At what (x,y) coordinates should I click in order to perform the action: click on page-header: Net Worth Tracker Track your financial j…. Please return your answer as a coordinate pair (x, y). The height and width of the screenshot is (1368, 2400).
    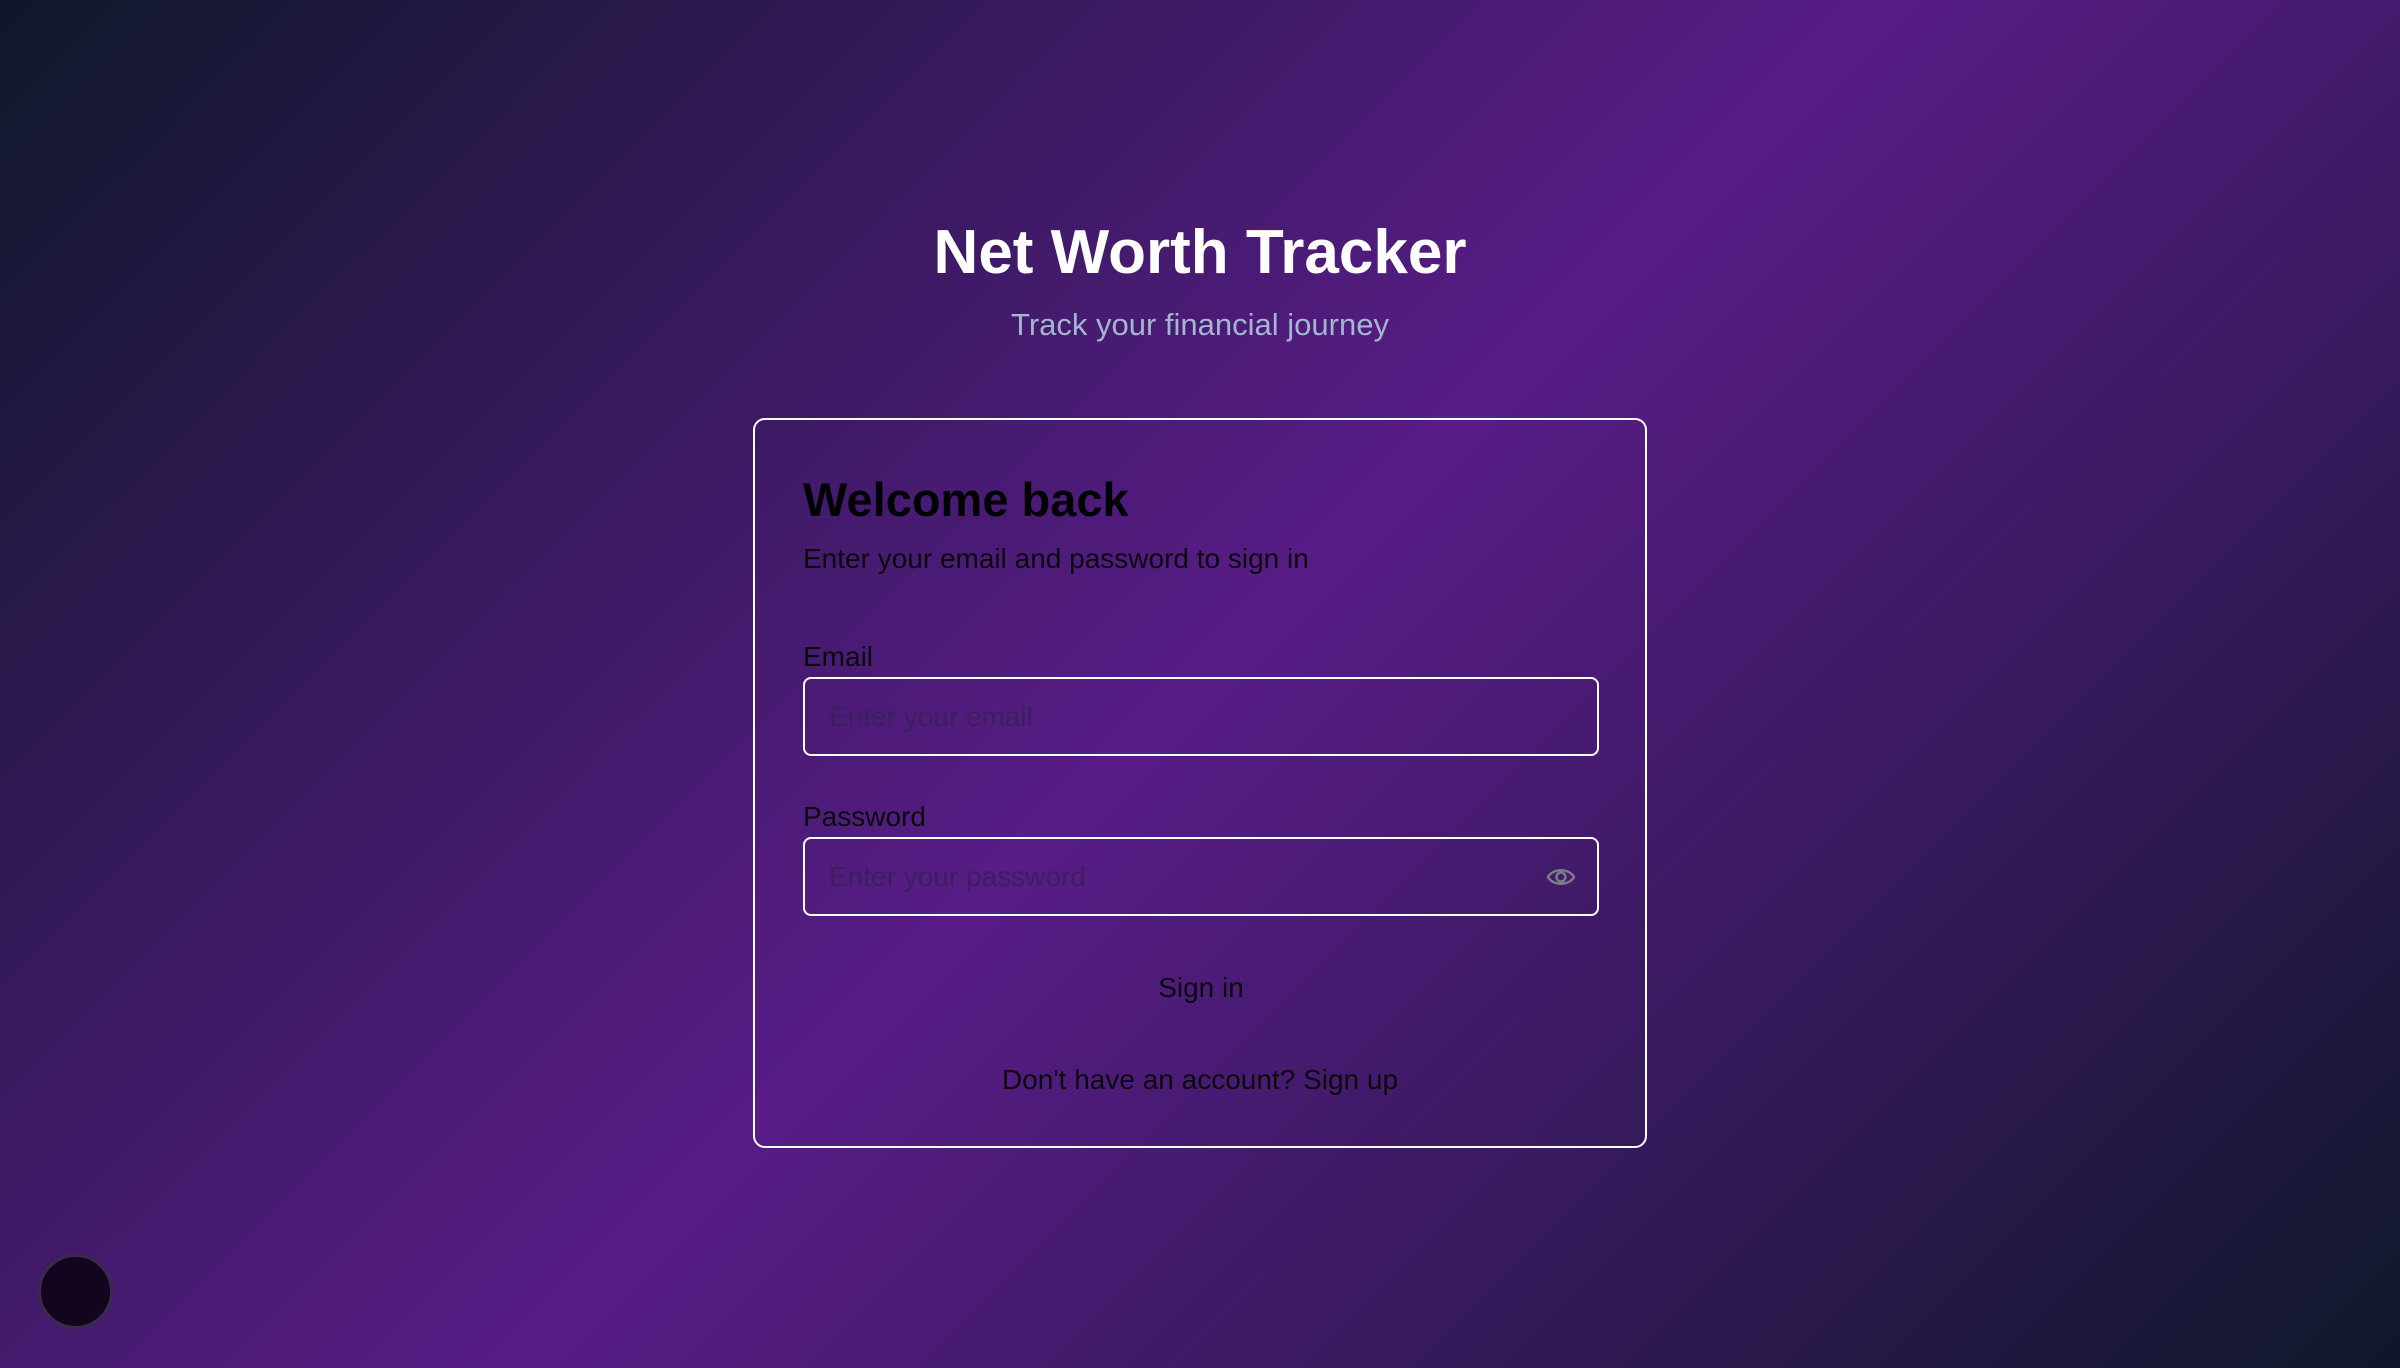
    Looking at the image, I should click on (1200, 277).